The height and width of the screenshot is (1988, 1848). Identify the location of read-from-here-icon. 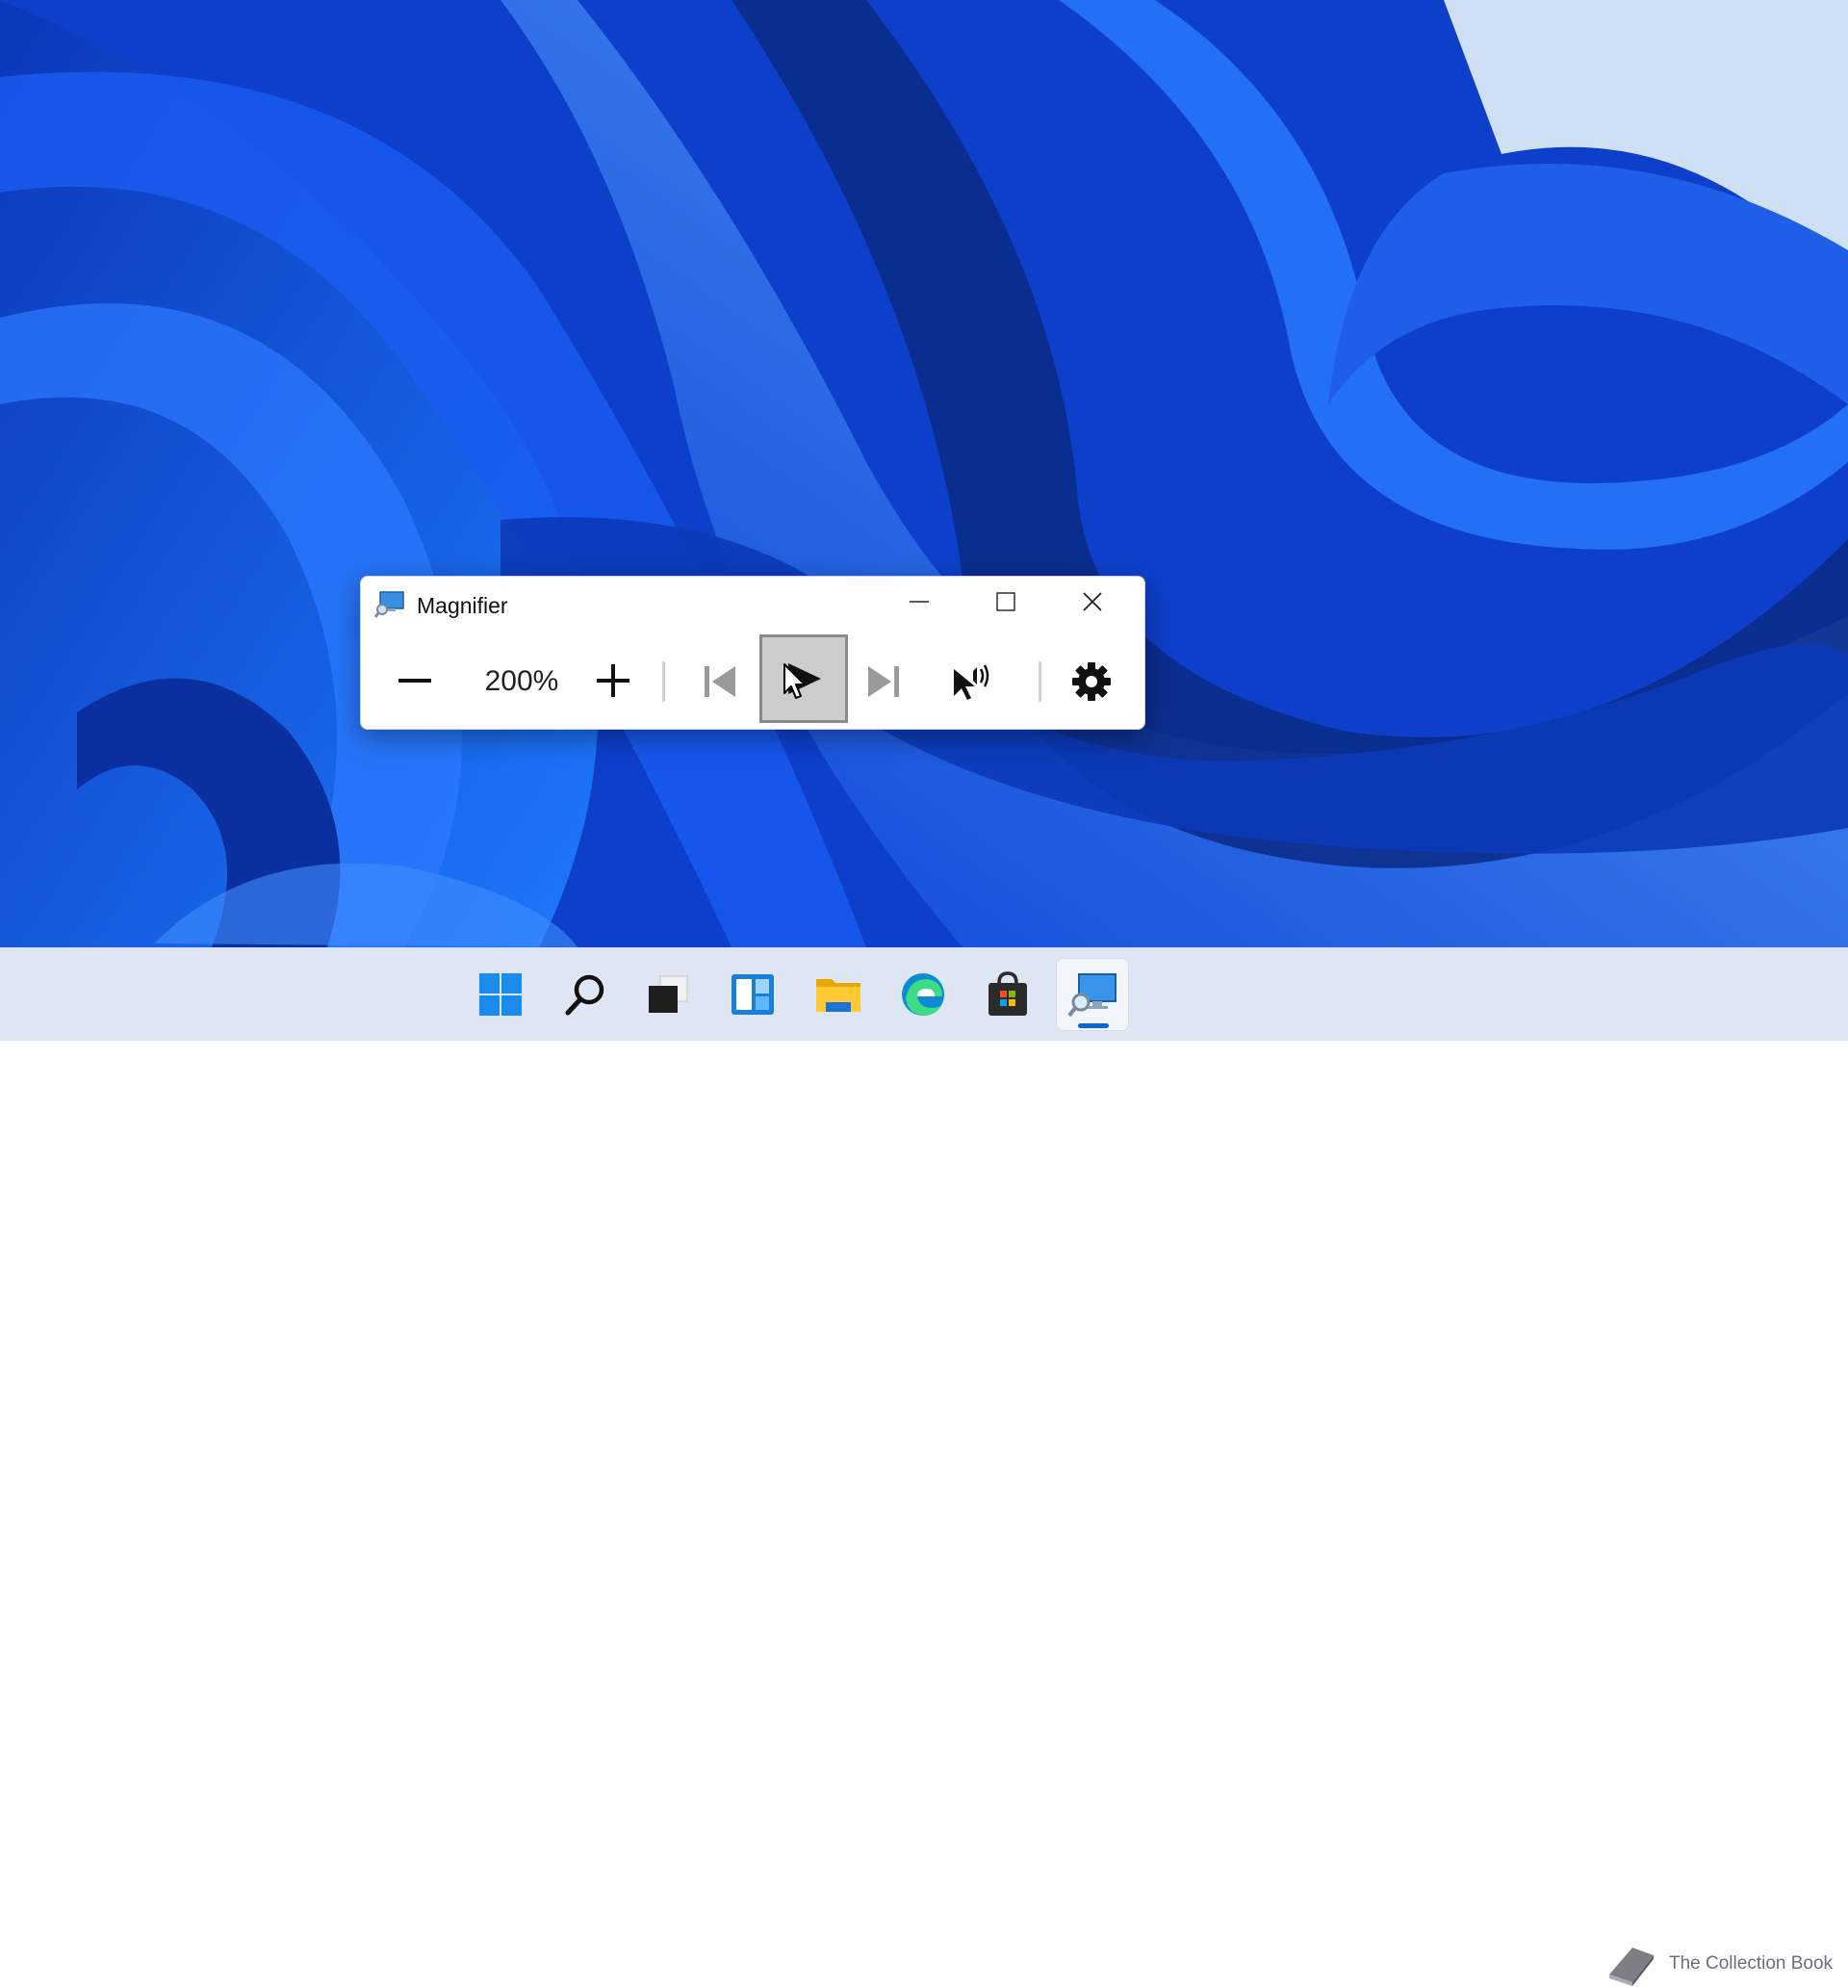
(971, 682).